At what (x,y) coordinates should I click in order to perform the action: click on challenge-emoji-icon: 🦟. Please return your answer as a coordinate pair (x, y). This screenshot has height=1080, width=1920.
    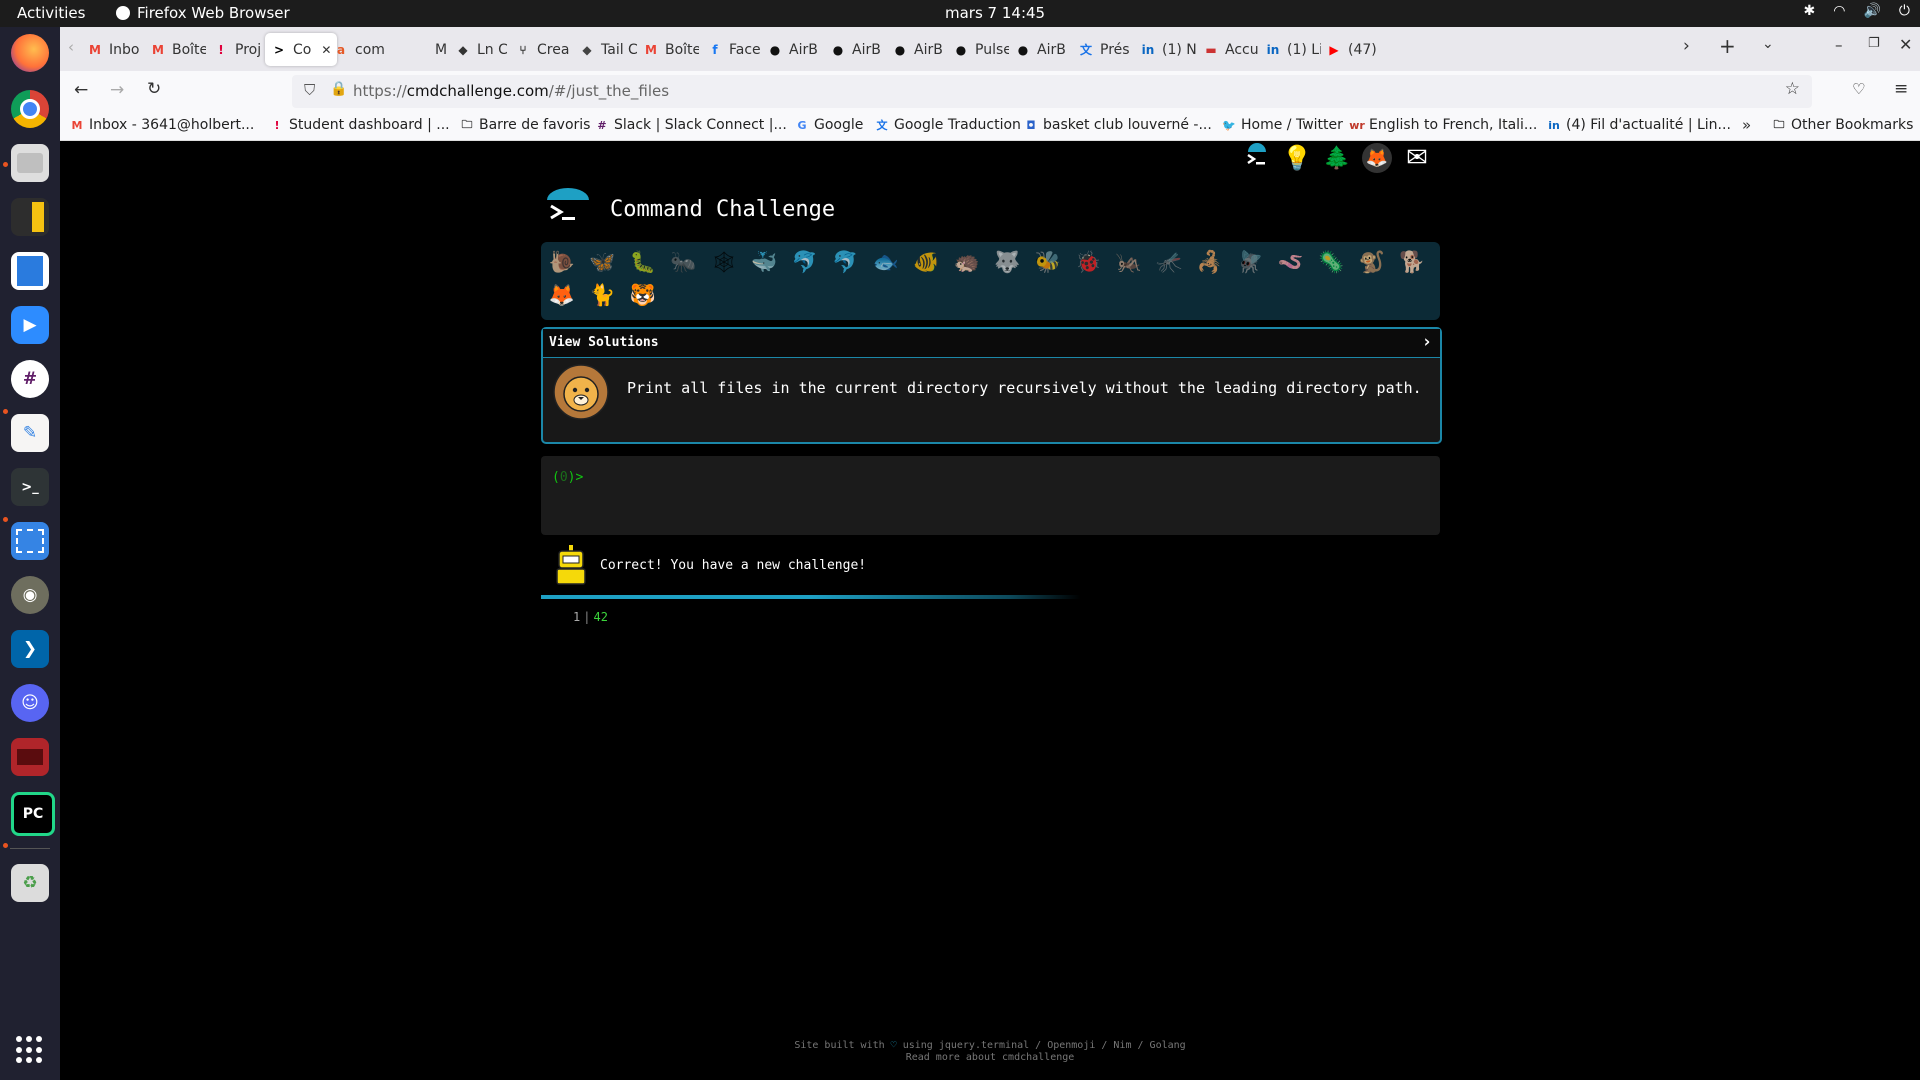
    Looking at the image, I should click on (1170, 262).